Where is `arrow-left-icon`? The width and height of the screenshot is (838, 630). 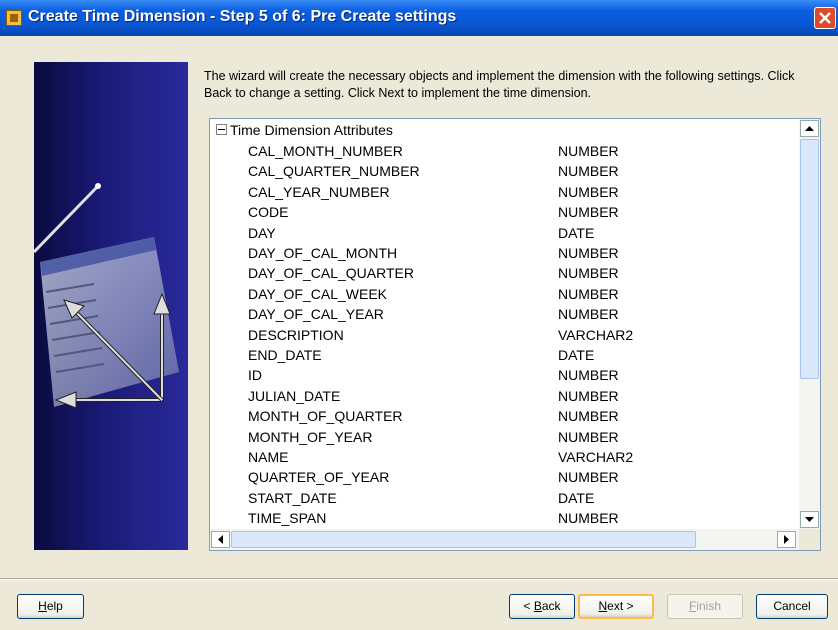 arrow-left-icon is located at coordinates (220, 539).